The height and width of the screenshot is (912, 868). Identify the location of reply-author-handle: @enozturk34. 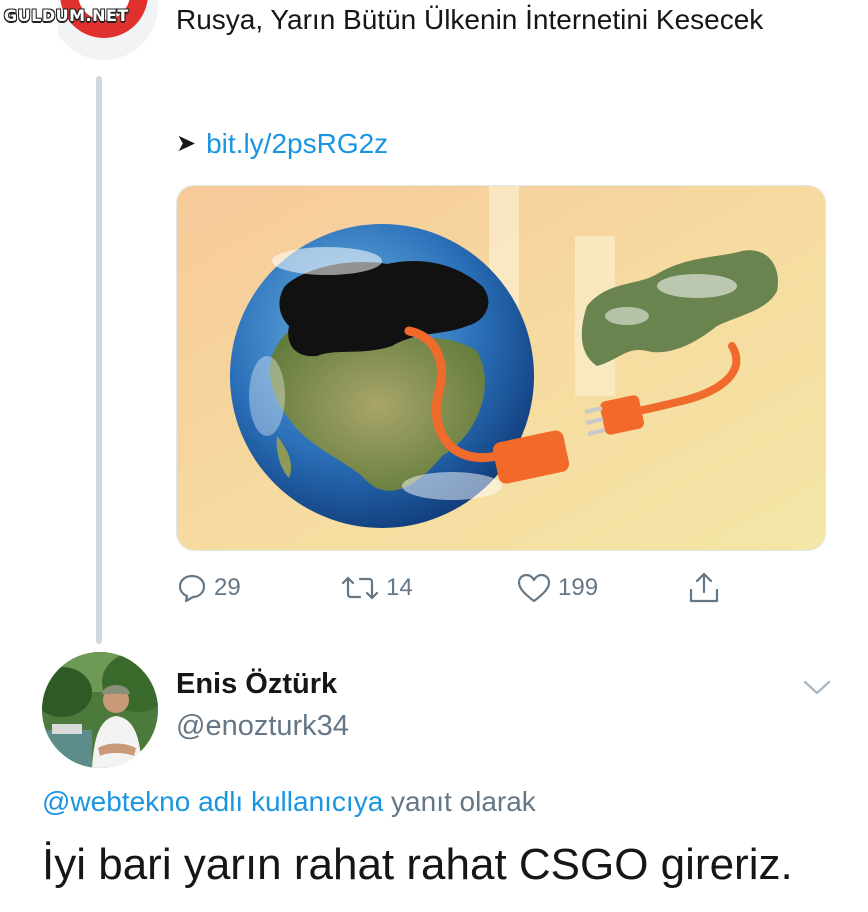
(262, 726).